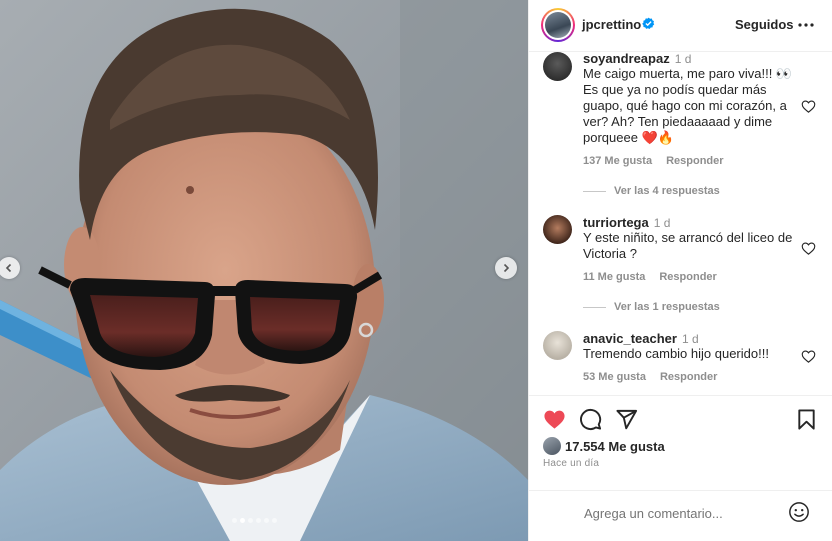 The image size is (832, 541). Describe the element at coordinates (676, 353) in the screenshot. I see `comment-text: Tremendo cambio hijo querido!!!` at that location.